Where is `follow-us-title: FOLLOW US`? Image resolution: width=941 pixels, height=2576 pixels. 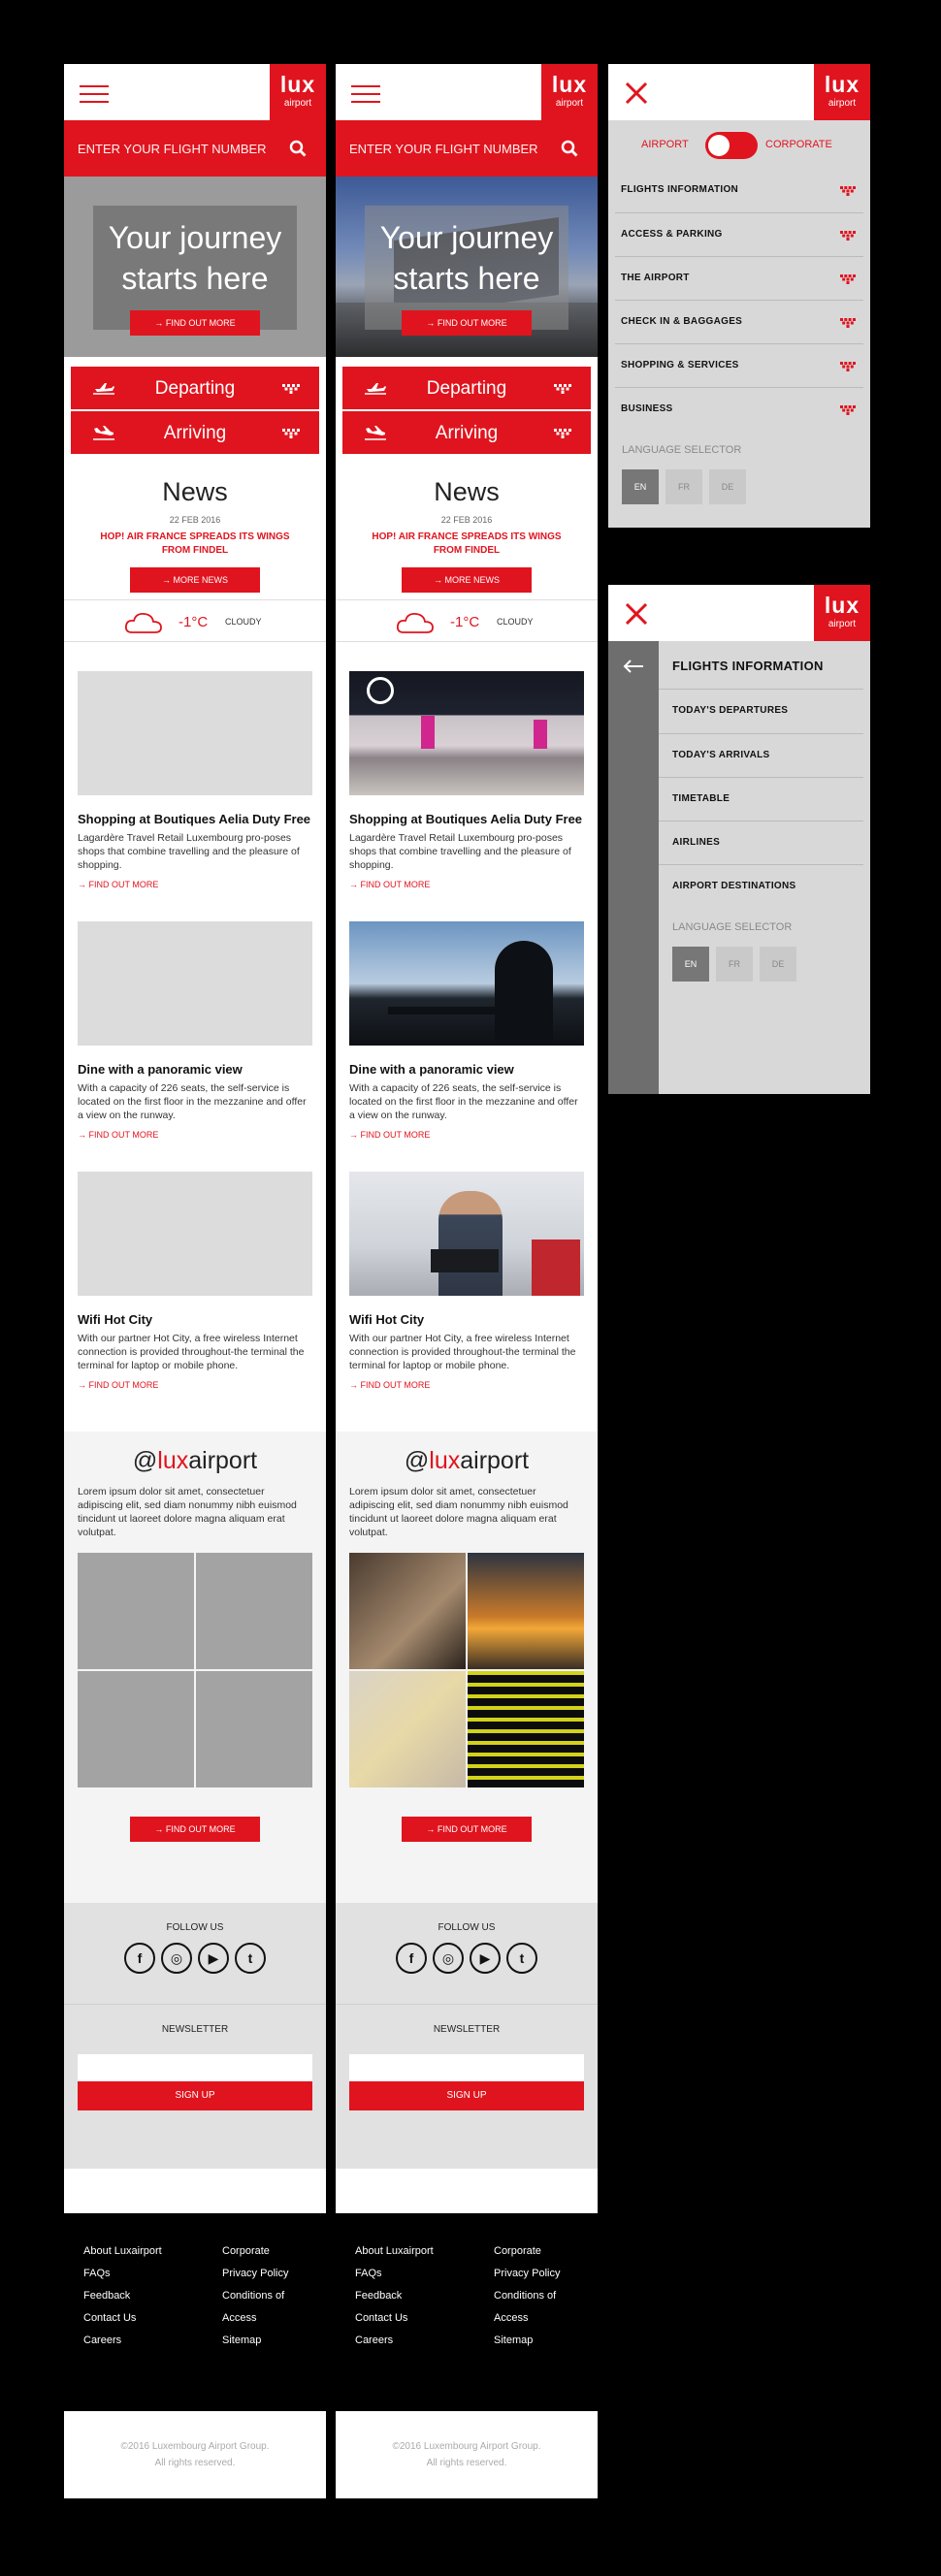
follow-us-title: FOLLOW US is located at coordinates (195, 1927).